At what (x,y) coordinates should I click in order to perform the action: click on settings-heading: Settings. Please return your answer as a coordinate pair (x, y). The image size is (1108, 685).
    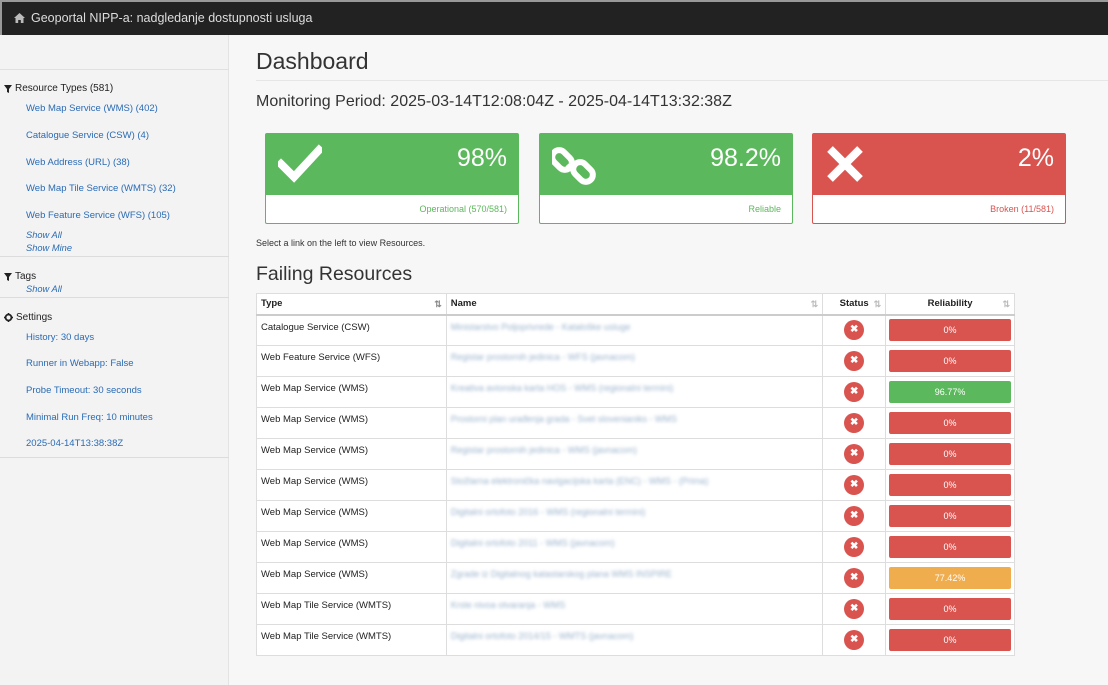
    Looking at the image, I should click on (28, 317).